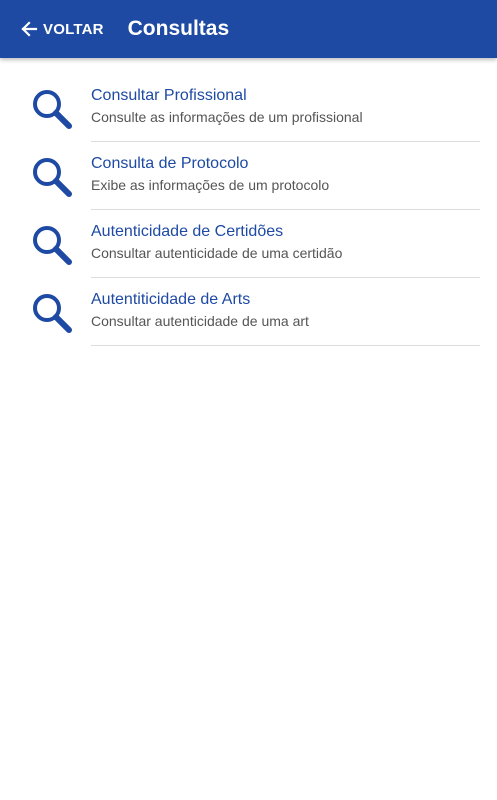 The height and width of the screenshot is (800, 497). I want to click on list-item-subtitle: Consultar autenticidade de uma art, so click(200, 321).